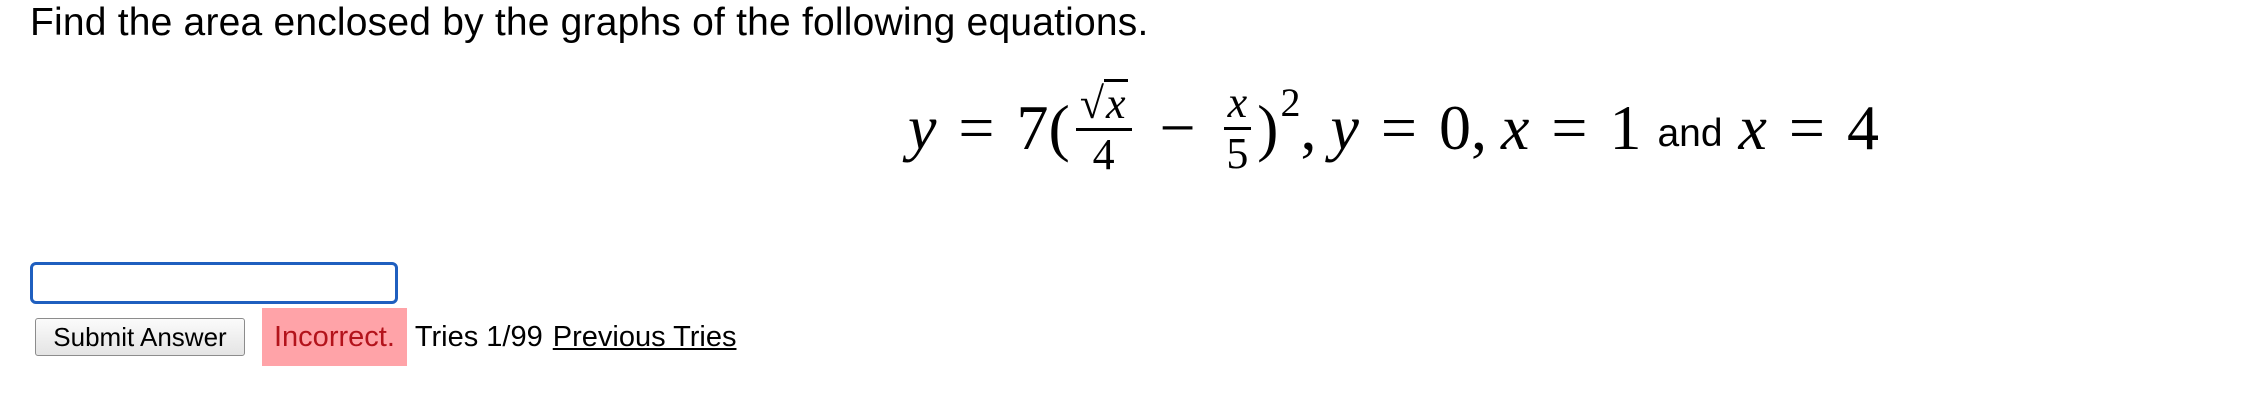  Describe the element at coordinates (140, 337) in the screenshot. I see `submit-answer-button: Submit Answer` at that location.